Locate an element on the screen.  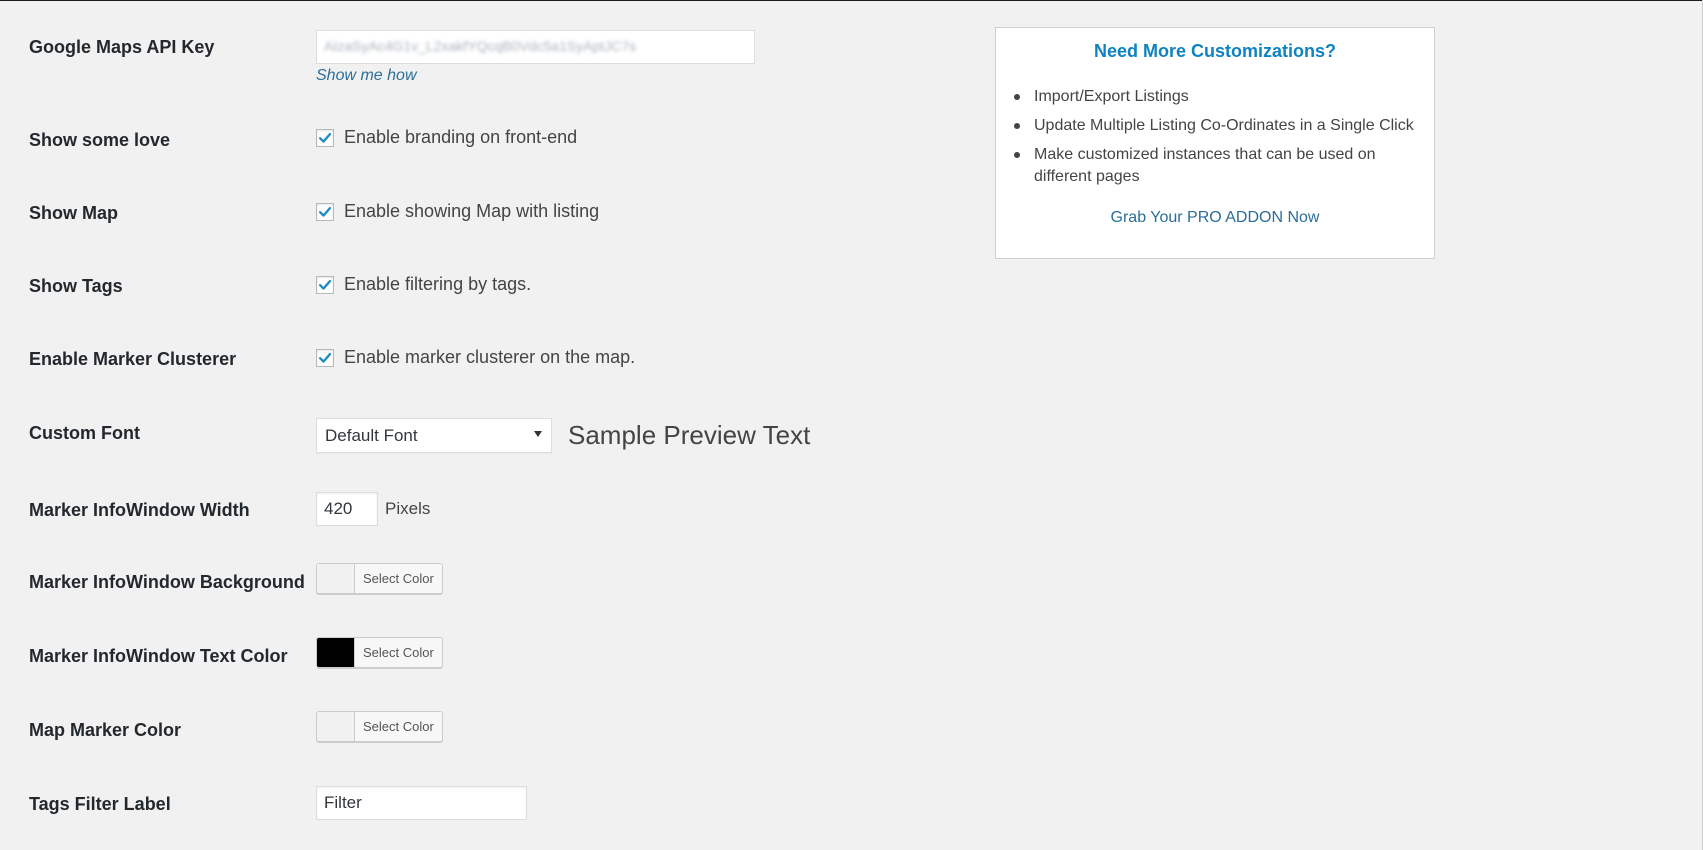
infowindow-width-field: Pixels is located at coordinates (373, 509).